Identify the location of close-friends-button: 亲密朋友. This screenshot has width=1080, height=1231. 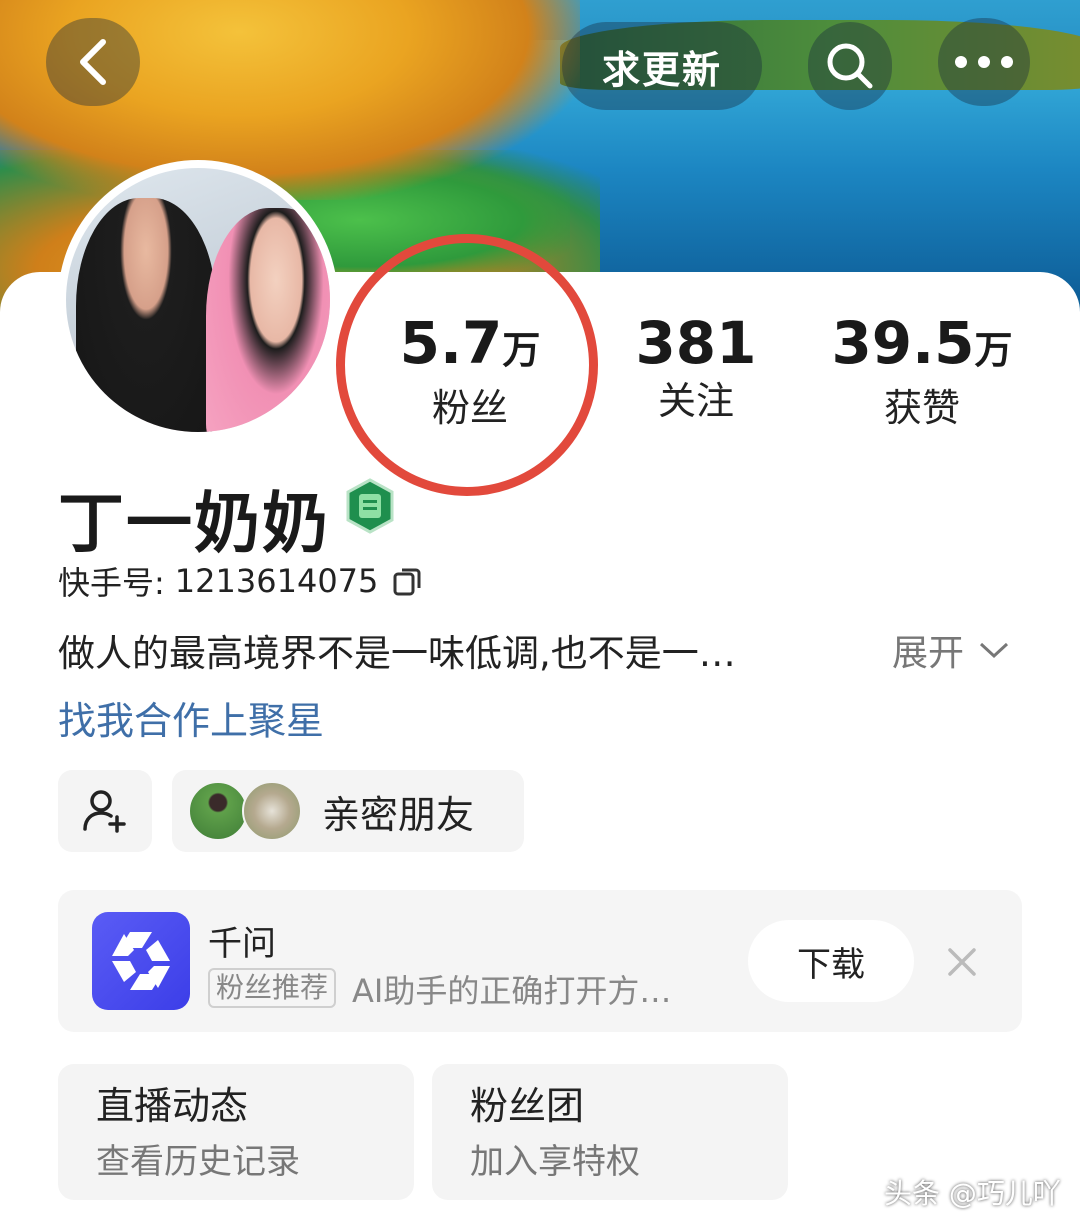
(348, 811).